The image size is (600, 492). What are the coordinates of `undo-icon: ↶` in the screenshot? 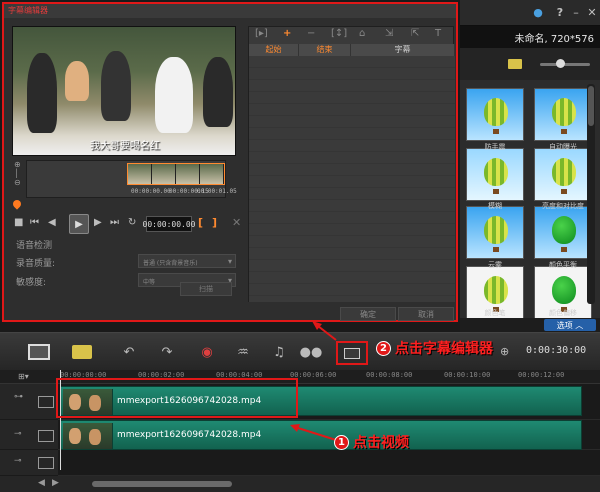 It's located at (129, 352).